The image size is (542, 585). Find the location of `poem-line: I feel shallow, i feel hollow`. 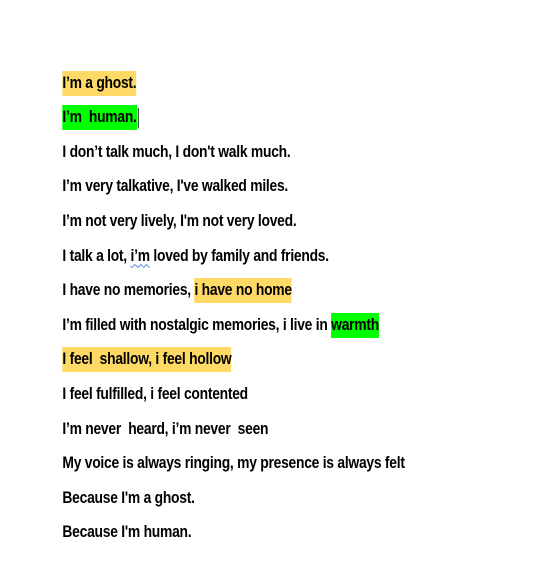

poem-line: I feel shallow, i feel hollow is located at coordinates (249, 340).